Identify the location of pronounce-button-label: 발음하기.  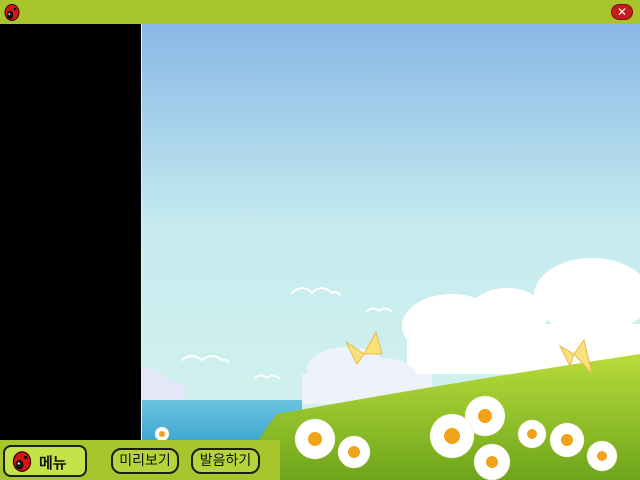
(225, 461).